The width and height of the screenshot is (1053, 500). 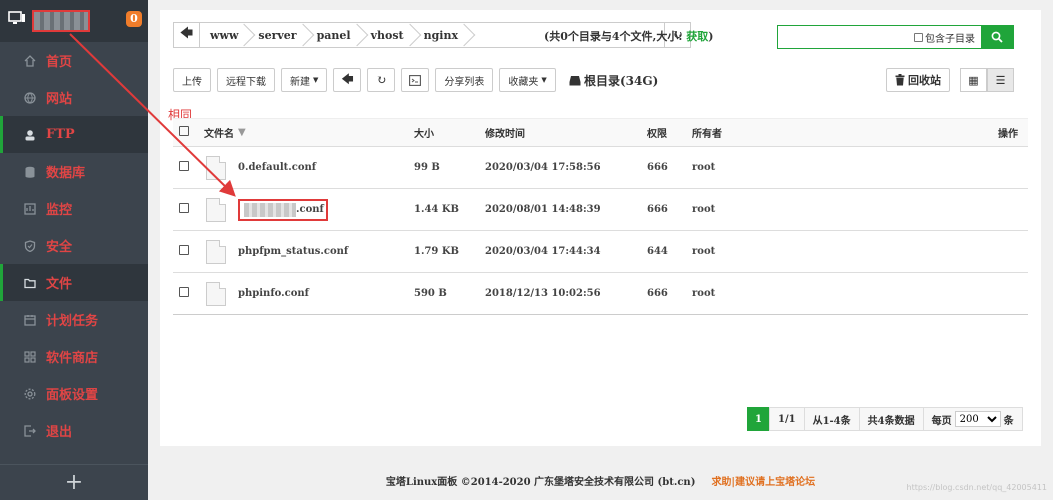 What do you see at coordinates (879, 37) in the screenshot?
I see `search-input: 包含子目录` at bounding box center [879, 37].